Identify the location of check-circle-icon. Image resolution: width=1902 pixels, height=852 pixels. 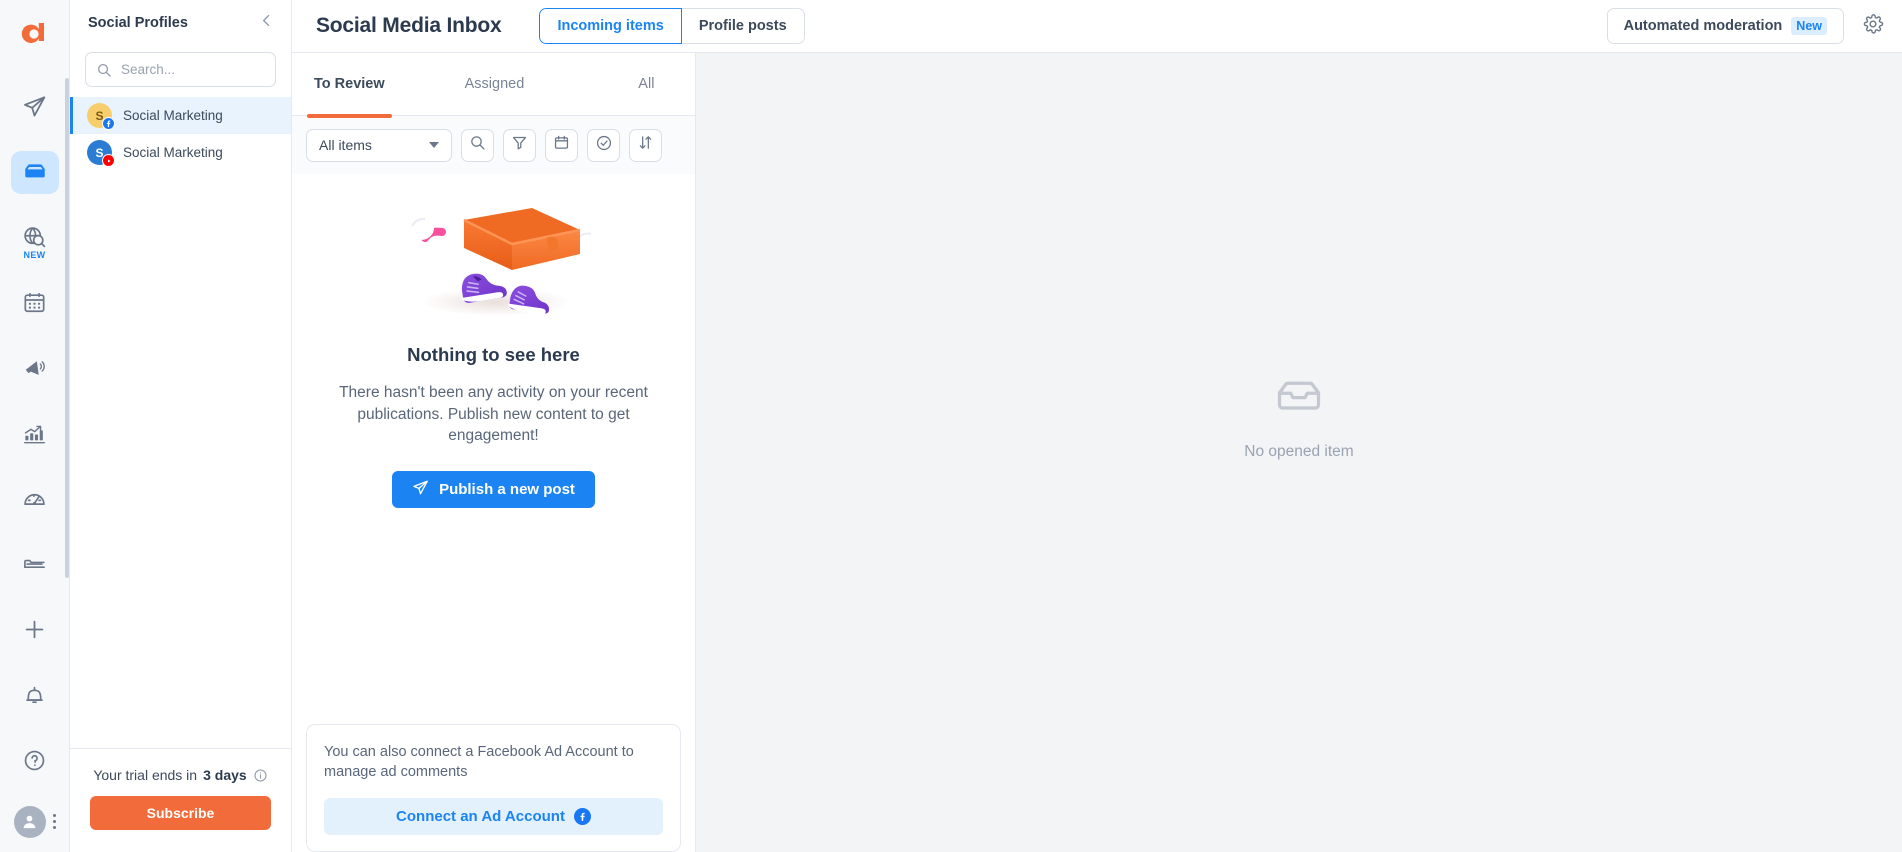
(604, 145).